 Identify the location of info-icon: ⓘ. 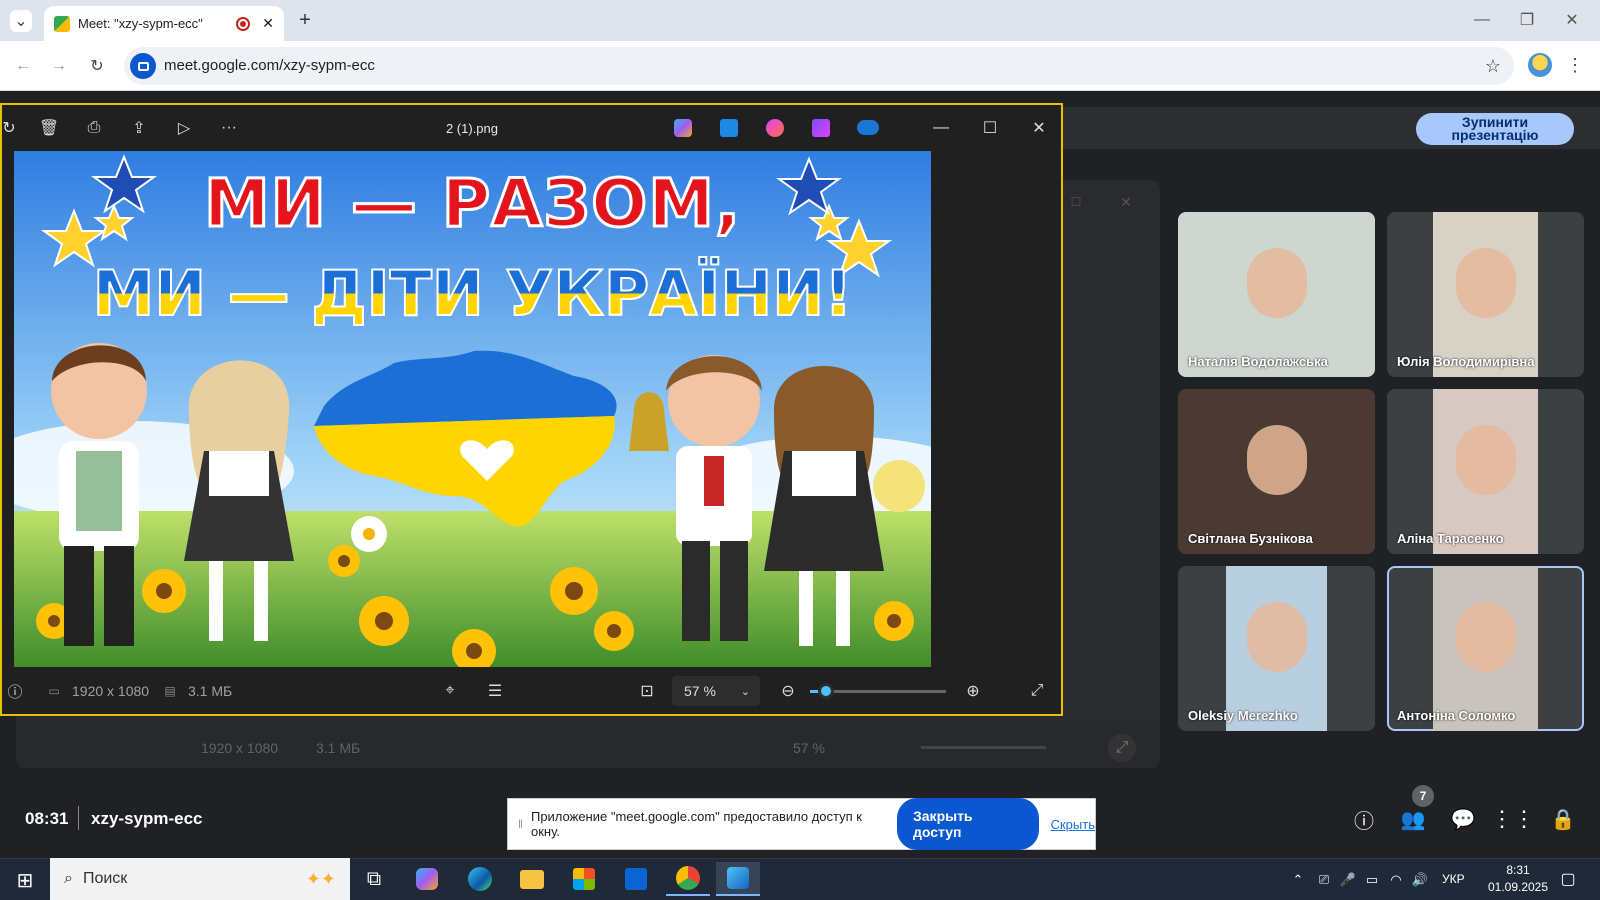
(15, 691).